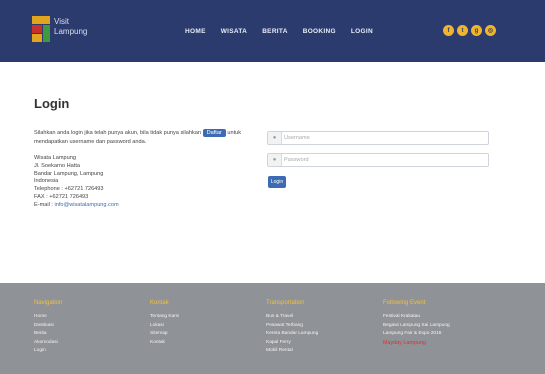  Describe the element at coordinates (52, 103) in the screenshot. I see `page-title: Login` at that location.